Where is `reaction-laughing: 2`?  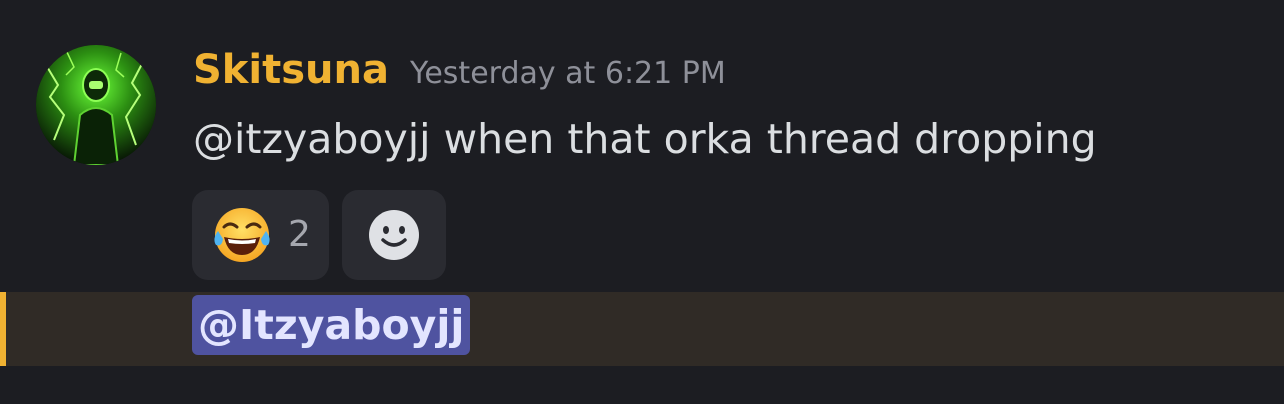
reaction-laughing: 2 is located at coordinates (260, 235).